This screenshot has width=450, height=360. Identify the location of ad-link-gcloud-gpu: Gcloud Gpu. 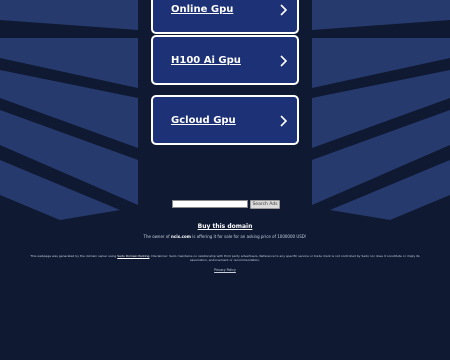
(225, 120).